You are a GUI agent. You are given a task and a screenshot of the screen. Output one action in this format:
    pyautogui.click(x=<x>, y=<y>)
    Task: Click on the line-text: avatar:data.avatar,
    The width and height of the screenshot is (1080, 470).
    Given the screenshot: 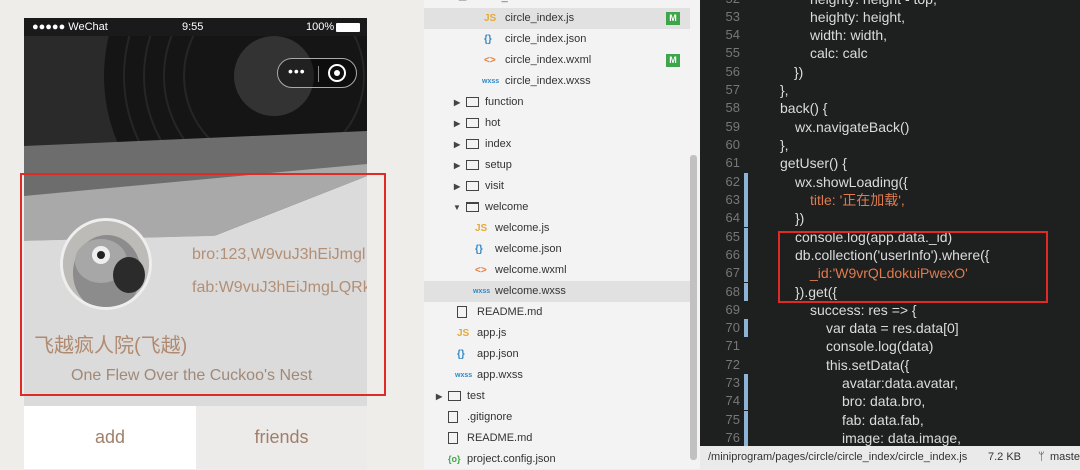 What is the action you would take?
    pyautogui.click(x=900, y=383)
    